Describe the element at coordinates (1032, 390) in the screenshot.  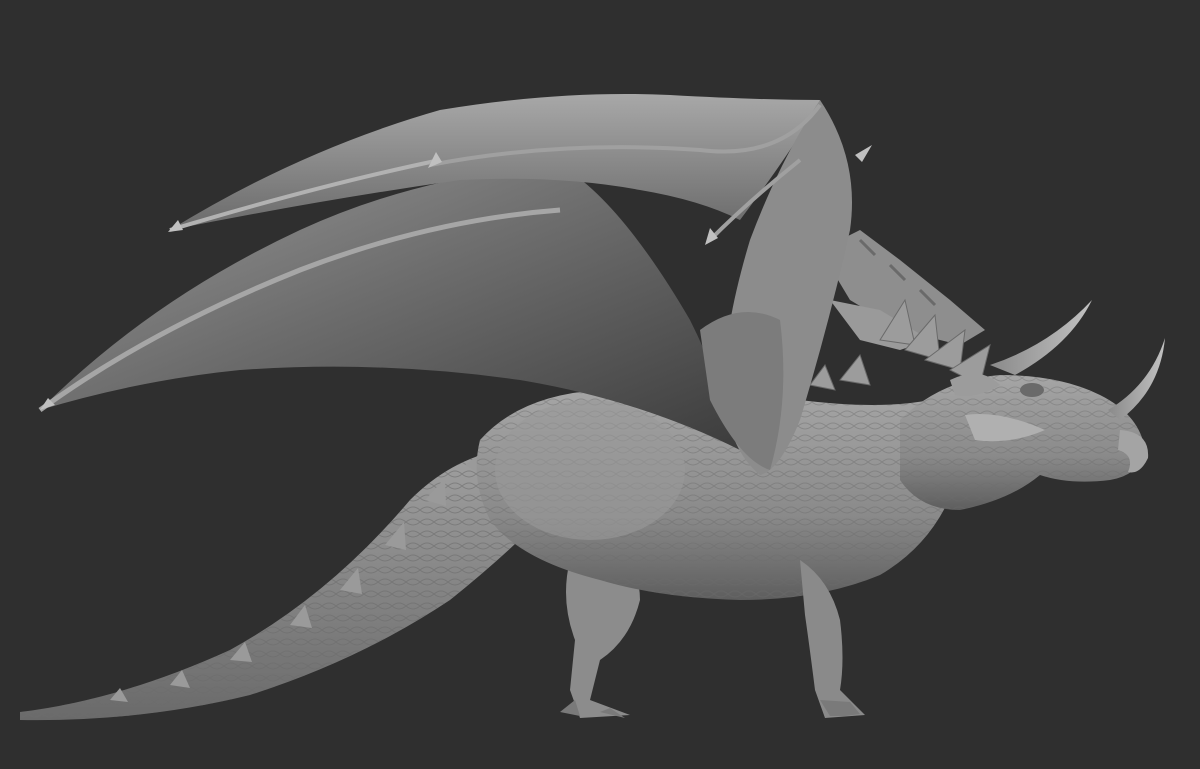
I see `eye` at that location.